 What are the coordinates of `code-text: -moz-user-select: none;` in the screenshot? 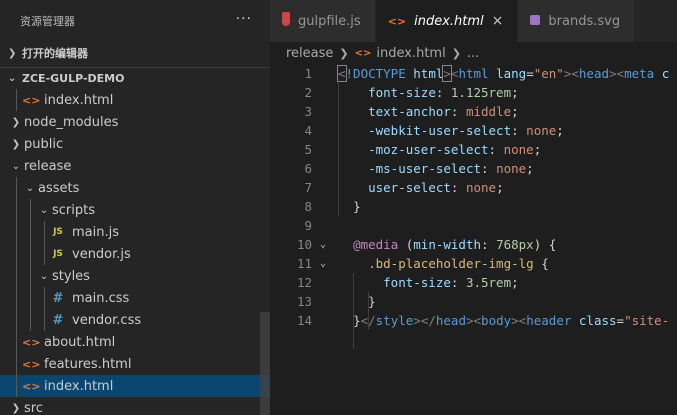 It's located at (455, 149).